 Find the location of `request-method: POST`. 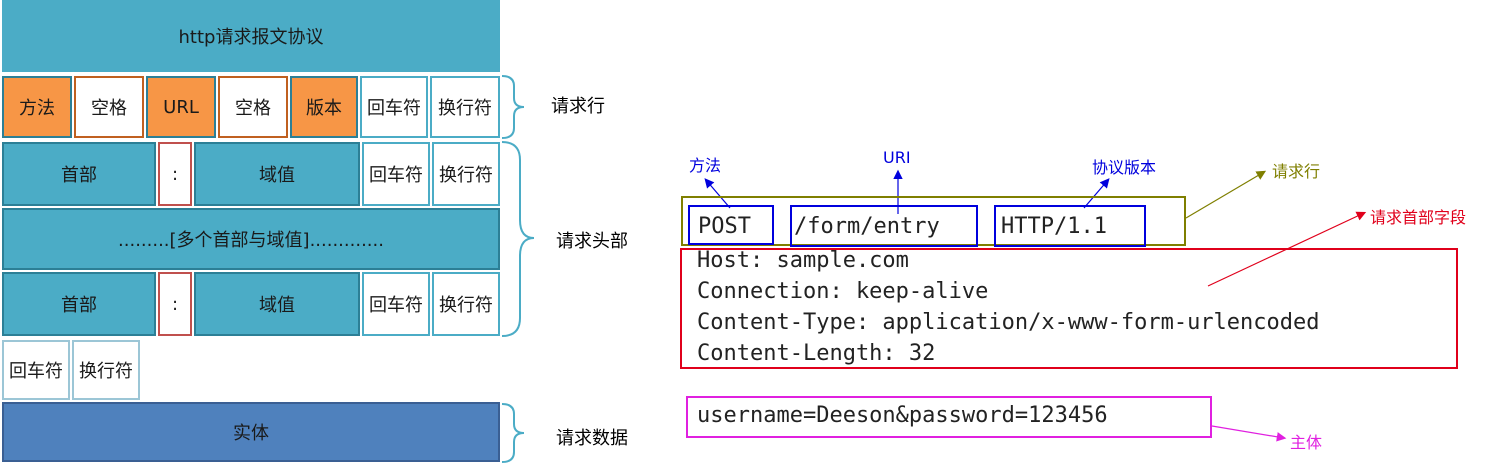

request-method: POST is located at coordinates (724, 226).